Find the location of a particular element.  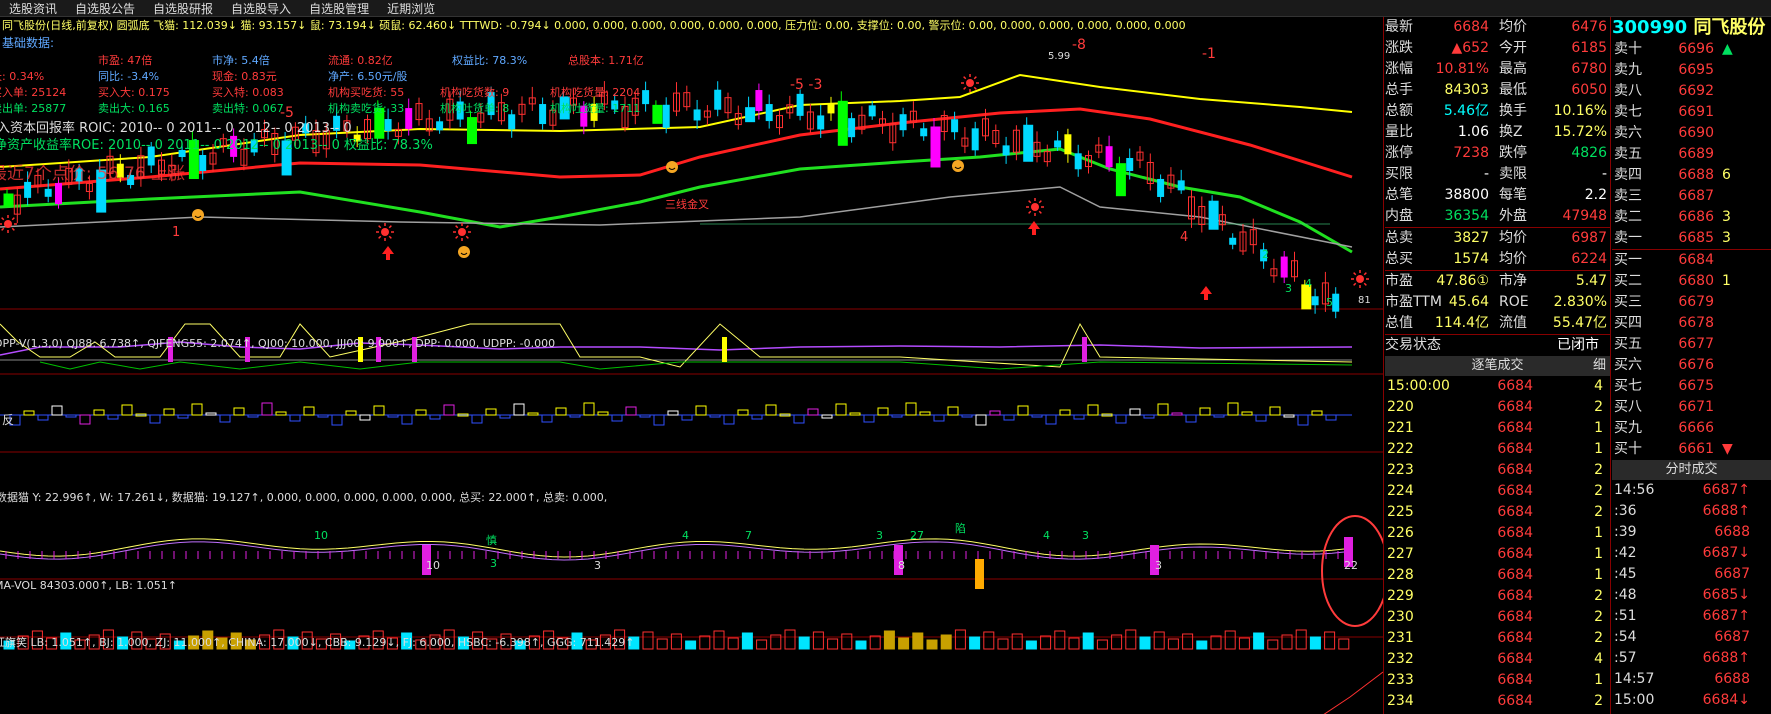

sell-level-row: 卖三 6687 is located at coordinates (1691, 196).